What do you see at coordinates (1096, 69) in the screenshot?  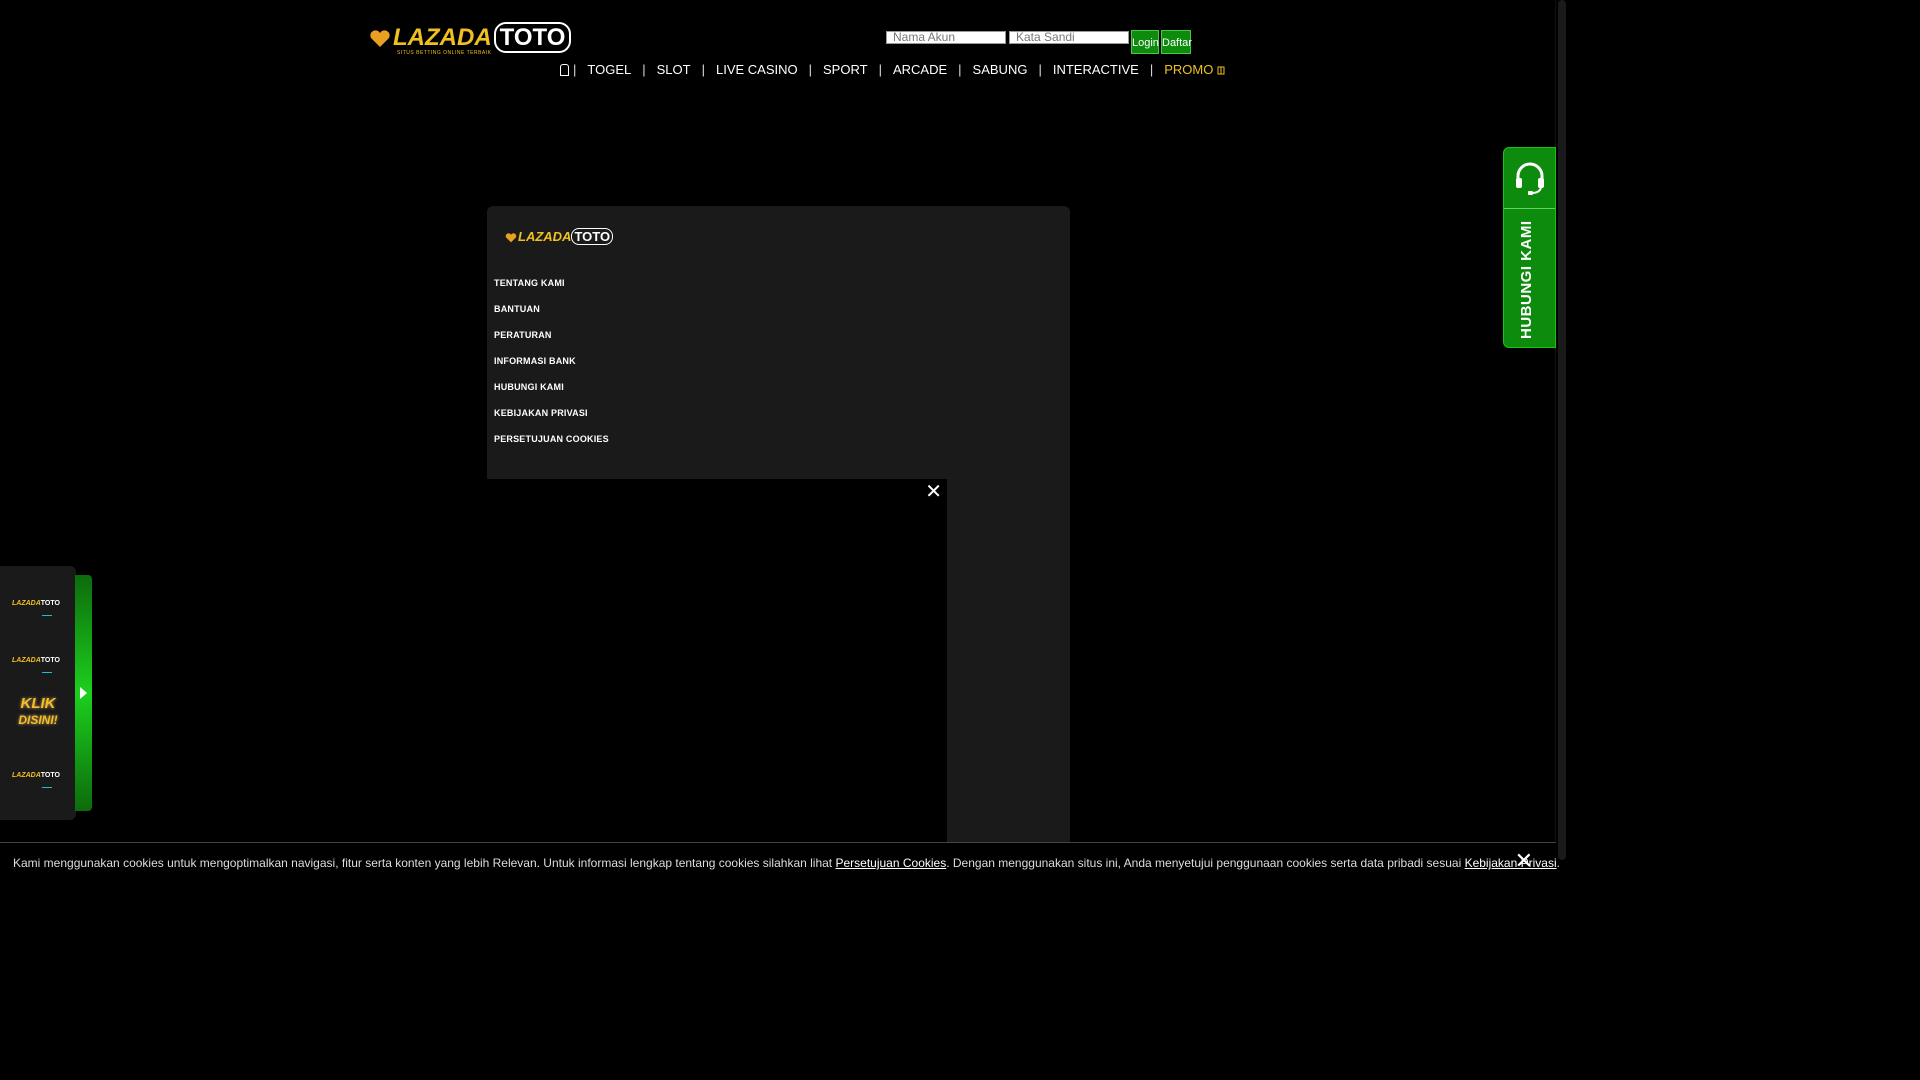 I see `nav-item-interactive: INTERACTIVE` at bounding box center [1096, 69].